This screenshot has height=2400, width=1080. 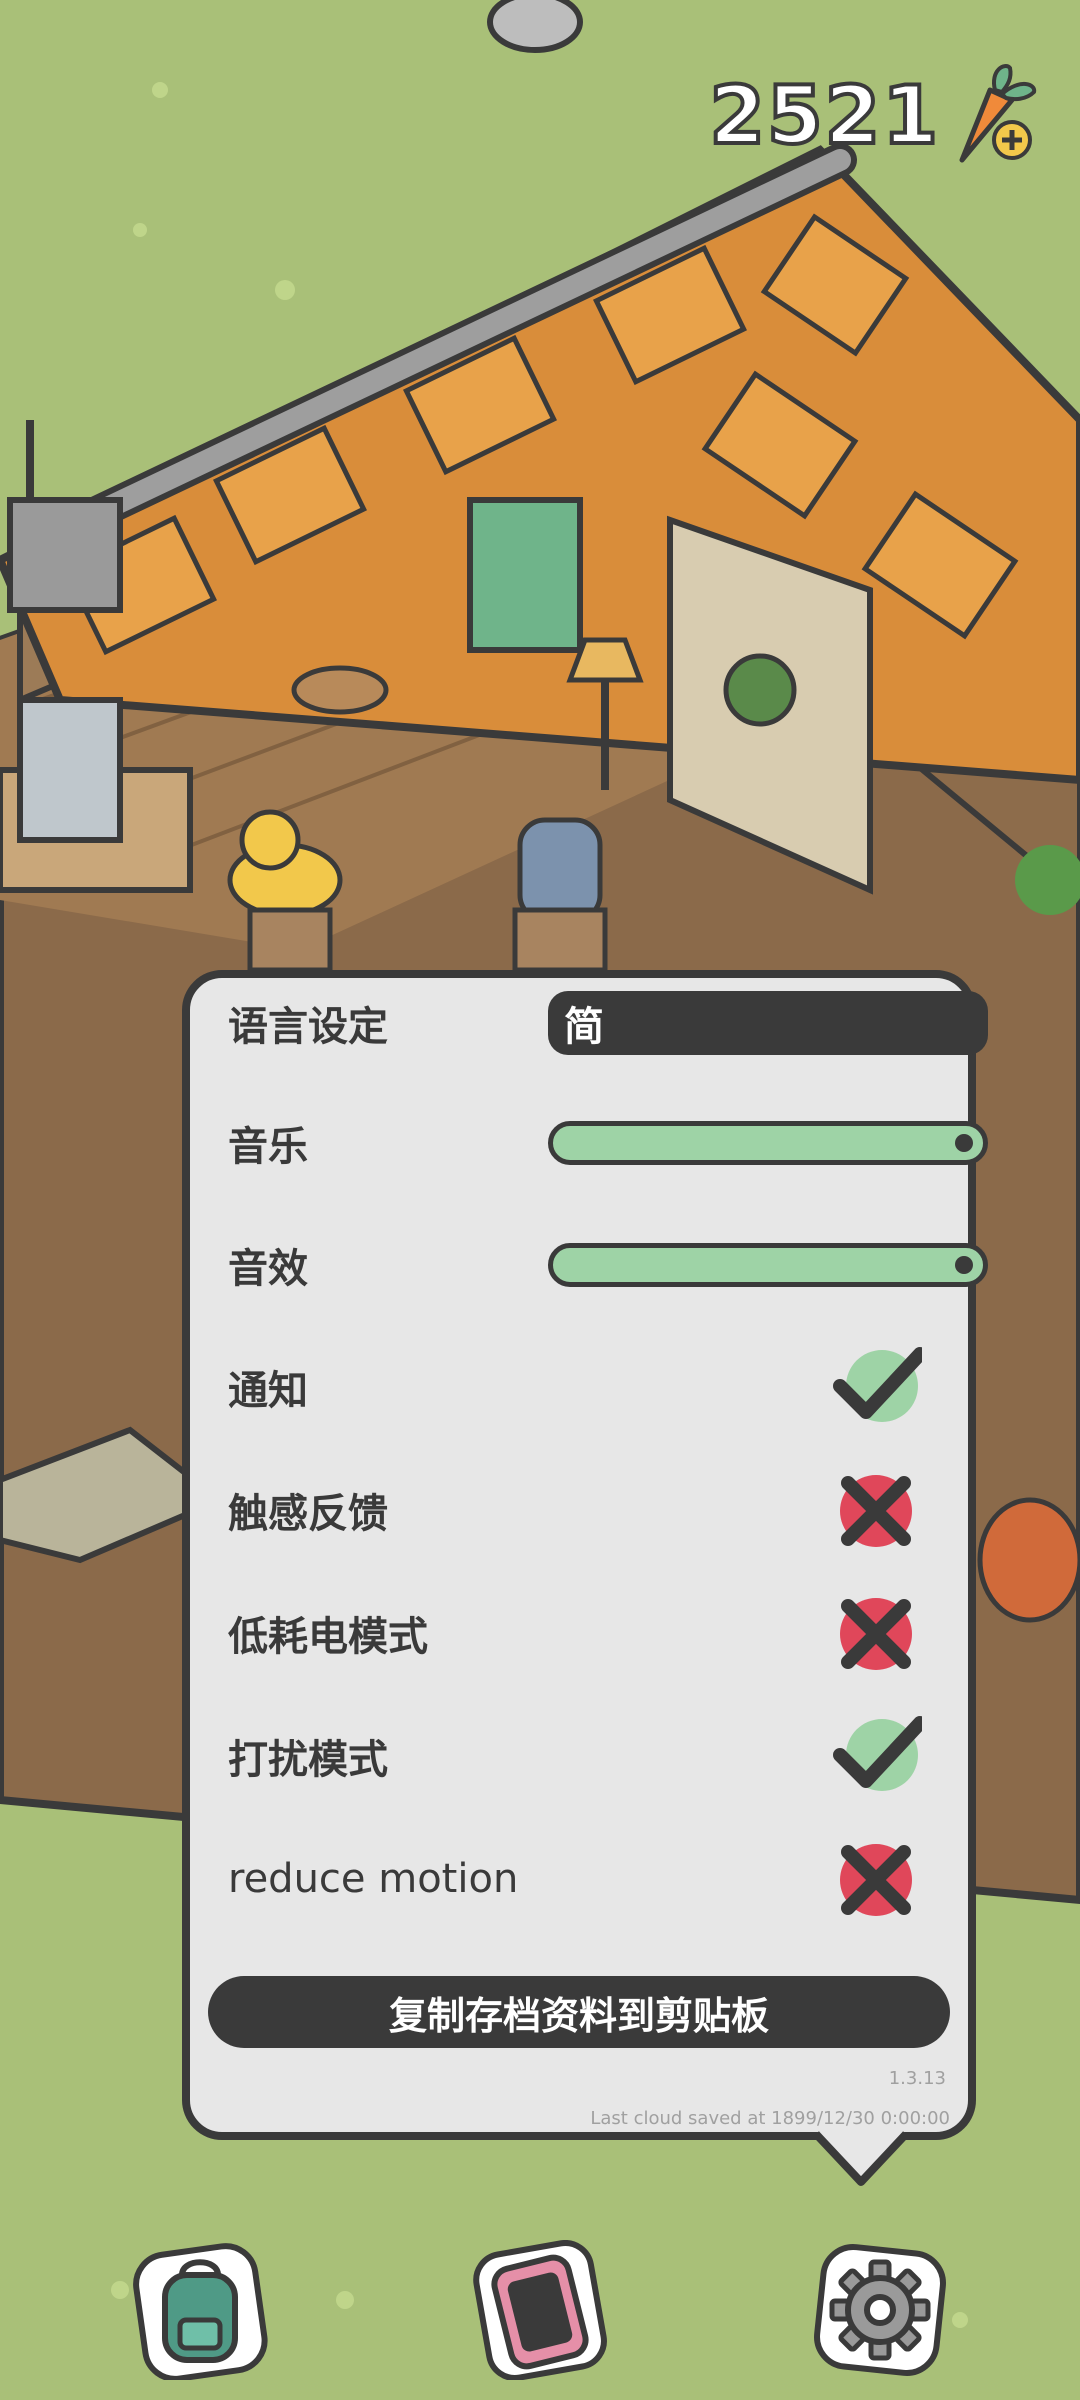 I want to click on power-saving-toggle-cross-icon, so click(x=877, y=1633).